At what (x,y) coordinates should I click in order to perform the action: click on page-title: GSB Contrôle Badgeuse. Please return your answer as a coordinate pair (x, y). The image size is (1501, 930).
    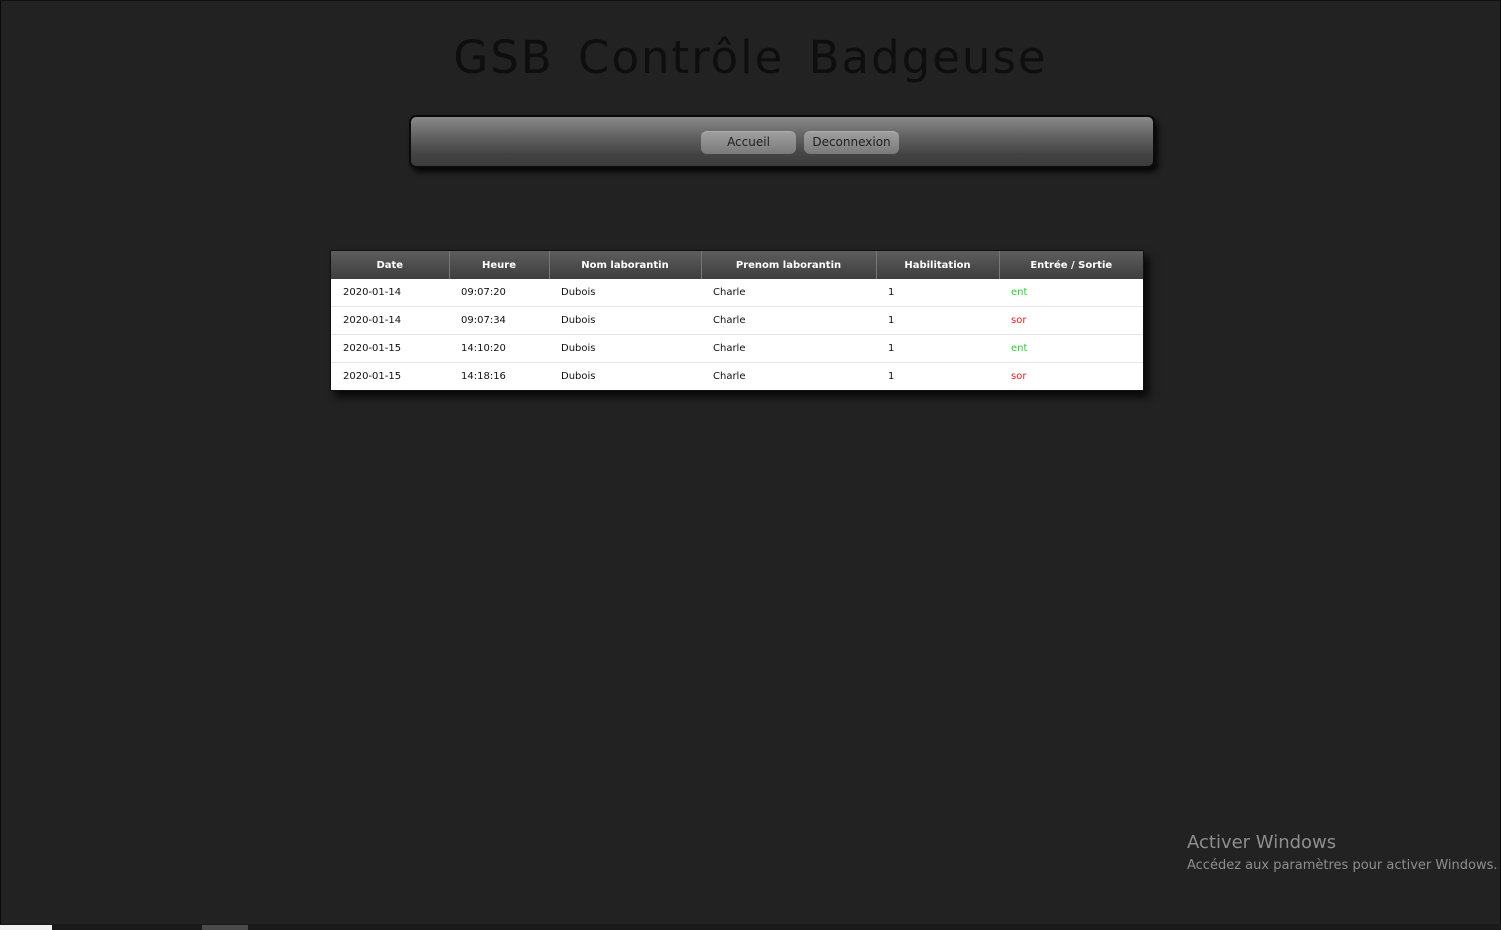
    Looking at the image, I should click on (750, 57).